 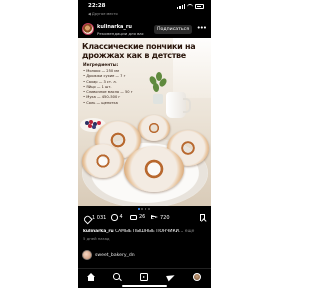 What do you see at coordinates (101, 65) in the screenshot?
I see `ingredients-heading: Ингредиенты:` at bounding box center [101, 65].